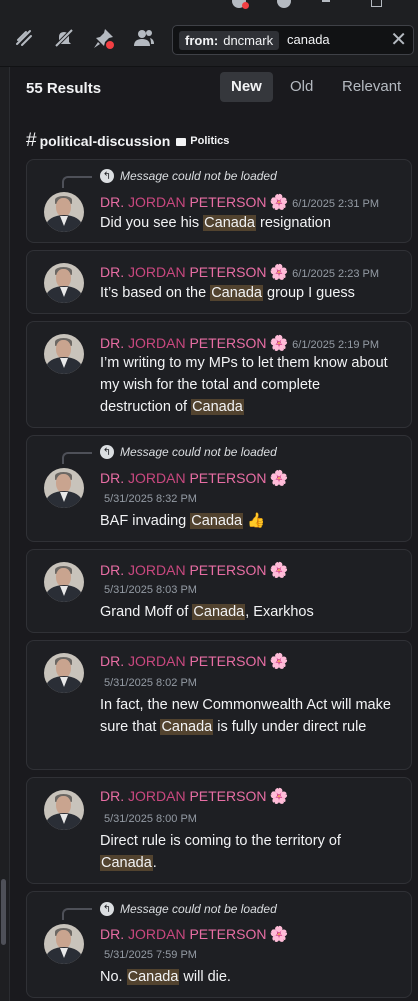 The height and width of the screenshot is (1001, 418). What do you see at coordinates (245, 5) in the screenshot?
I see `notification-dot` at bounding box center [245, 5].